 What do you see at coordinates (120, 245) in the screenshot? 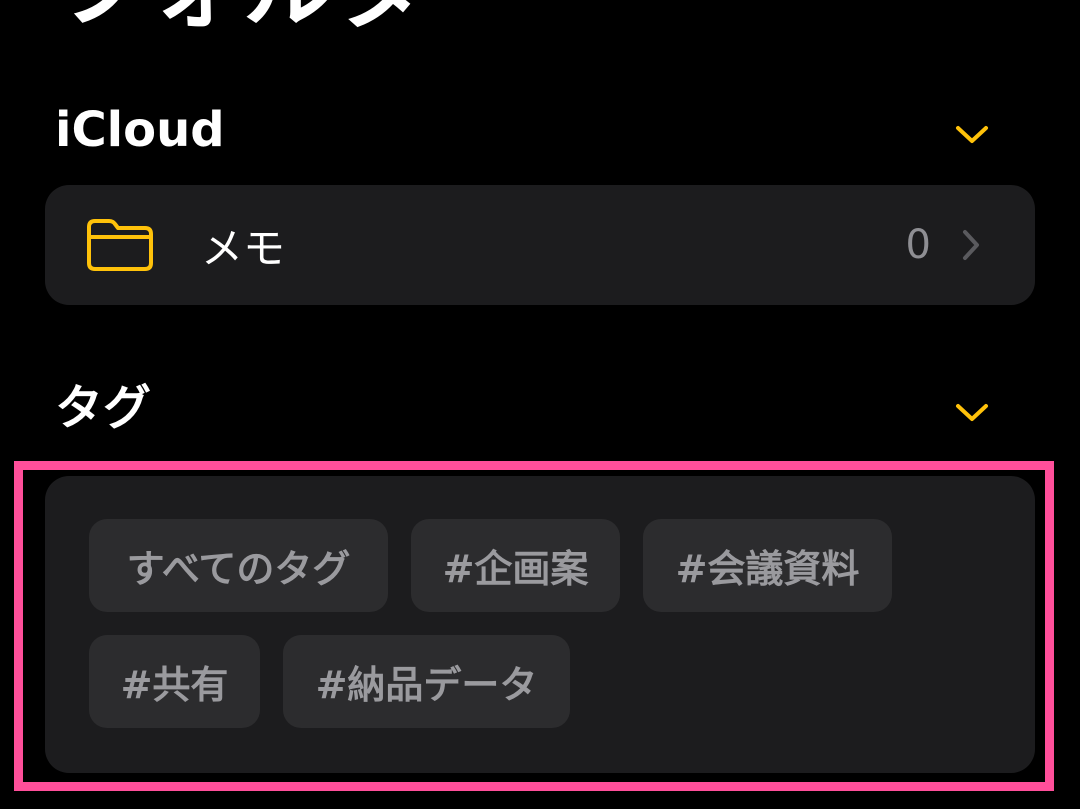
I see `folder-icon` at bounding box center [120, 245].